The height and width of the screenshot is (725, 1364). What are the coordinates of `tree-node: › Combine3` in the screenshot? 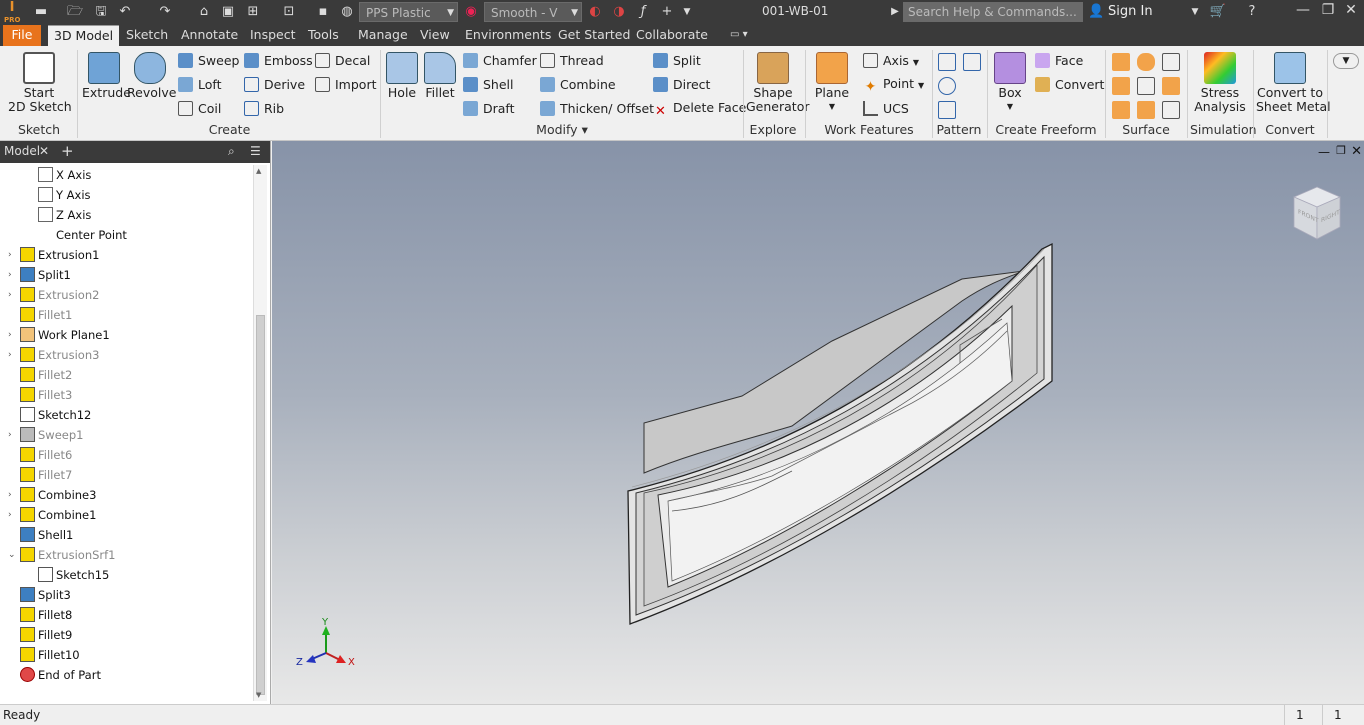 It's located at (52, 495).